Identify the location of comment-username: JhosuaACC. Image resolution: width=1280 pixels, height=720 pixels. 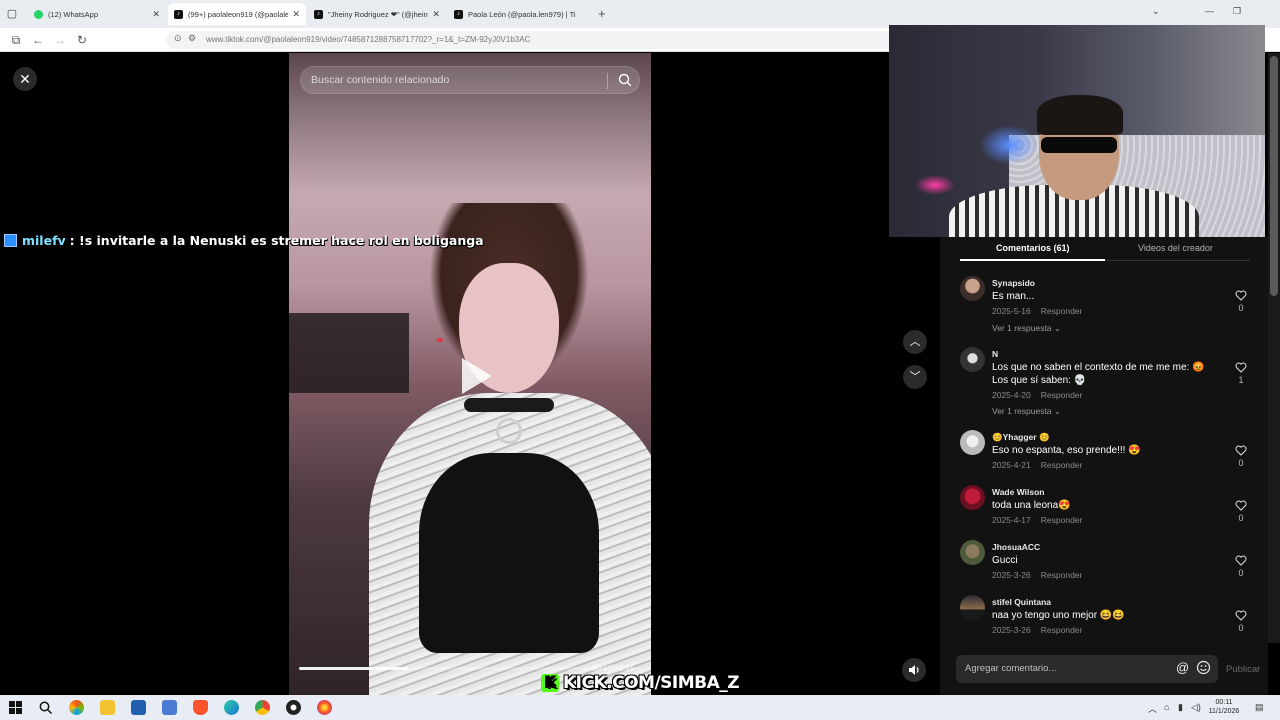
(1016, 547).